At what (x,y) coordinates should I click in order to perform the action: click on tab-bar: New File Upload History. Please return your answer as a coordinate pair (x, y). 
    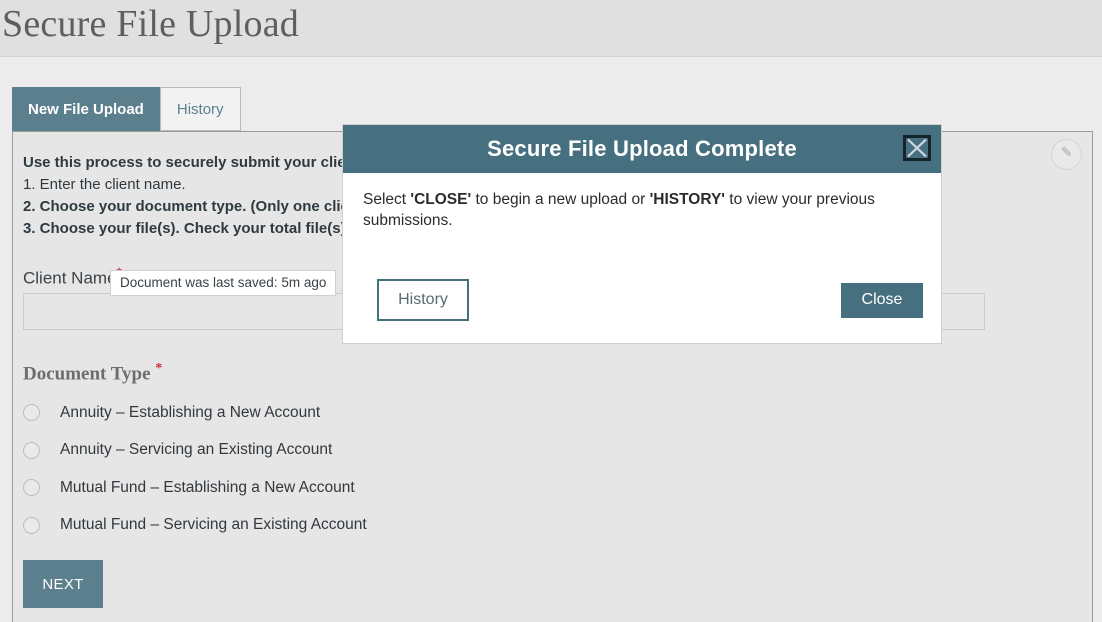
    Looking at the image, I should click on (126, 109).